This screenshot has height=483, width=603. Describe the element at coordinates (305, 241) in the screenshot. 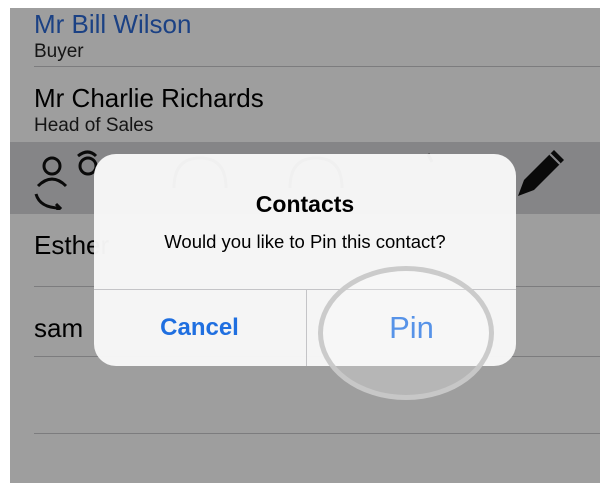

I see `alert-message: Would you like to Pin this contact?` at that location.